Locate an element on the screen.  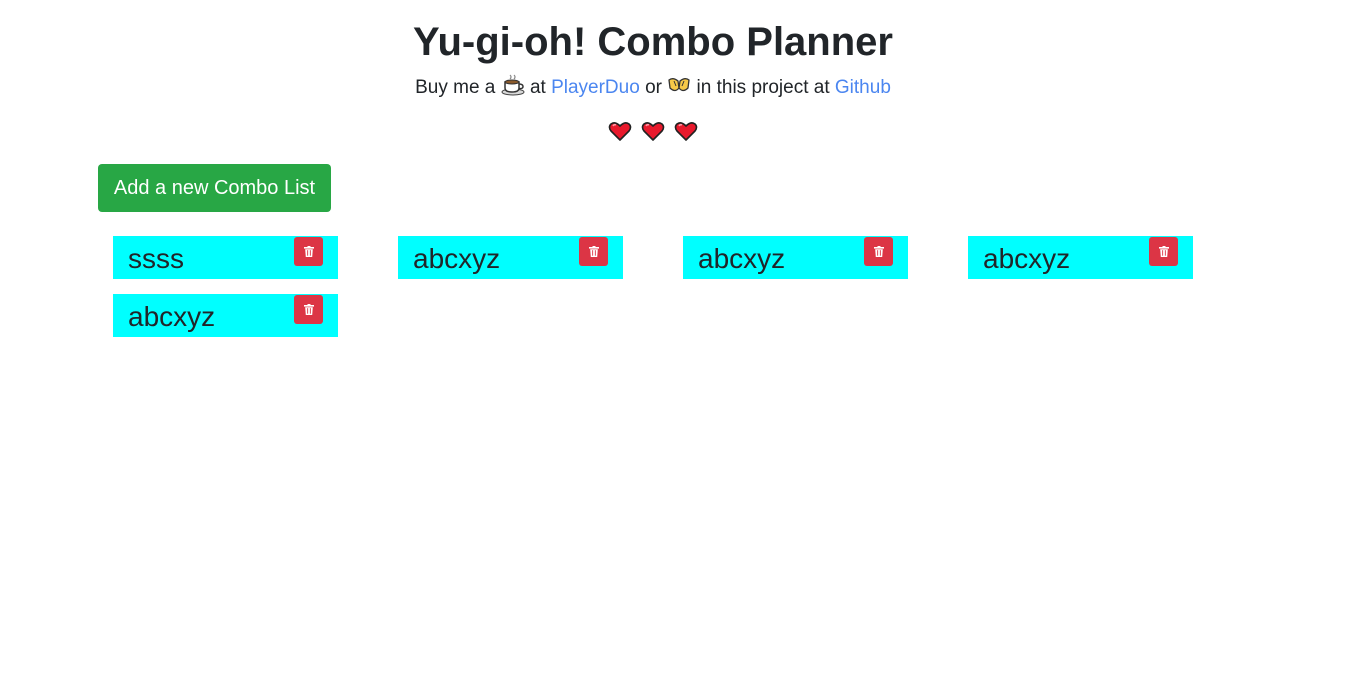
subtitle-text-buy: Buy me a is located at coordinates (455, 87).